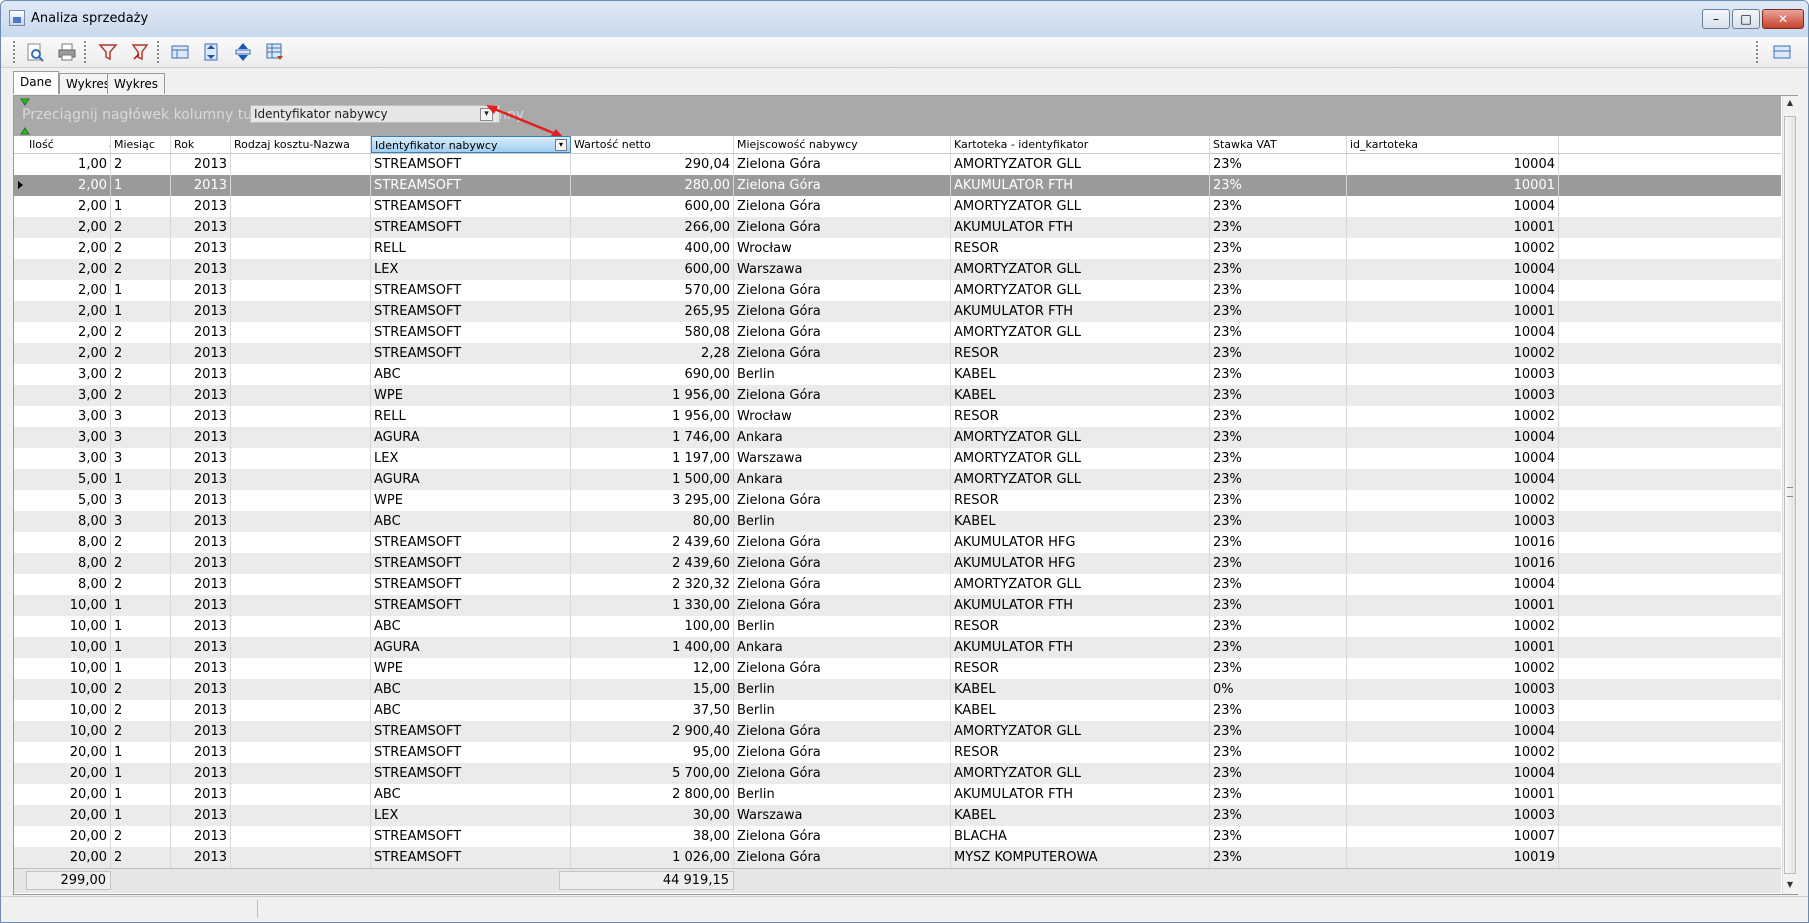  What do you see at coordinates (652, 479) in the screenshot?
I see `cell-wartosc-netto: 1 500,00` at bounding box center [652, 479].